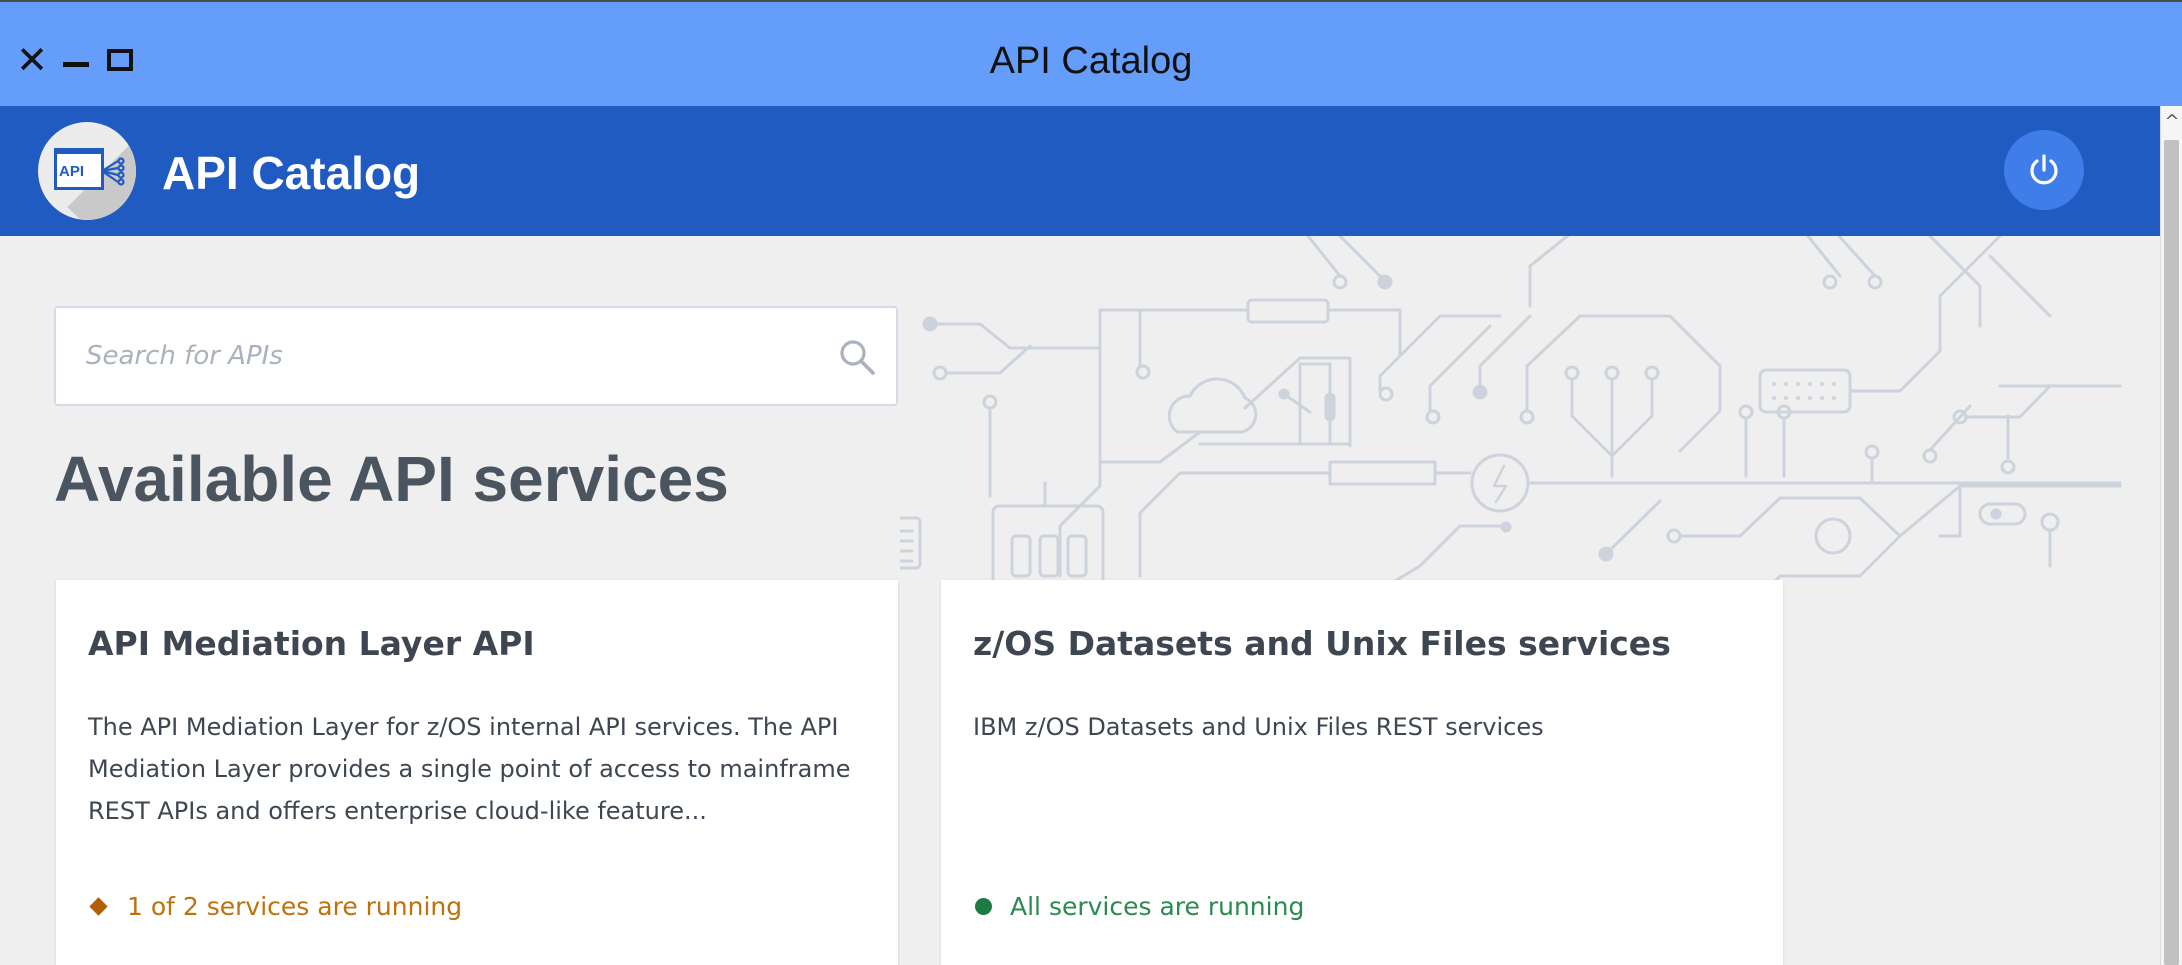 This screenshot has width=2182, height=965. Describe the element at coordinates (311, 643) in the screenshot. I see `card-title: API Mediation Layer API` at that location.